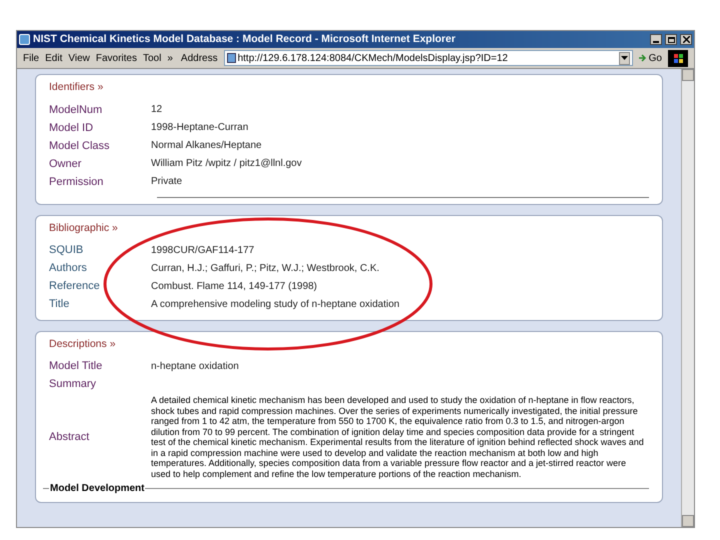 This screenshot has height=540, width=720. I want to click on abstract-paragraph: A detailed chemical kinetic mechanism has been developed and used to study the oxidation of n-heptane in flow reactors, shock tubes and rapid compression machines. Over the series of experiments numerically investigated, the initial pressure ranged from 1 to 42 atm, the temperature from 550 to 1700 K, the equivalence ratio from 0.3 to 1.5, and nitrogen-argon dilution from 70 to 99 percent. The combination of ignition delay time and species composition data provide for a stringent test of the chemical kinetic mechanism. Experimental results from the literature of ignition behind reflected shock waves and in a rapid compression machine were used to develop and validate the reaction mechanism at both low and high temperatures. Additionally, species composition data from a variable pressure flow reactor and a jet-stirred reactor were used to help complement and refine the low temperature portions of the reaction mechanism., so click(398, 437).